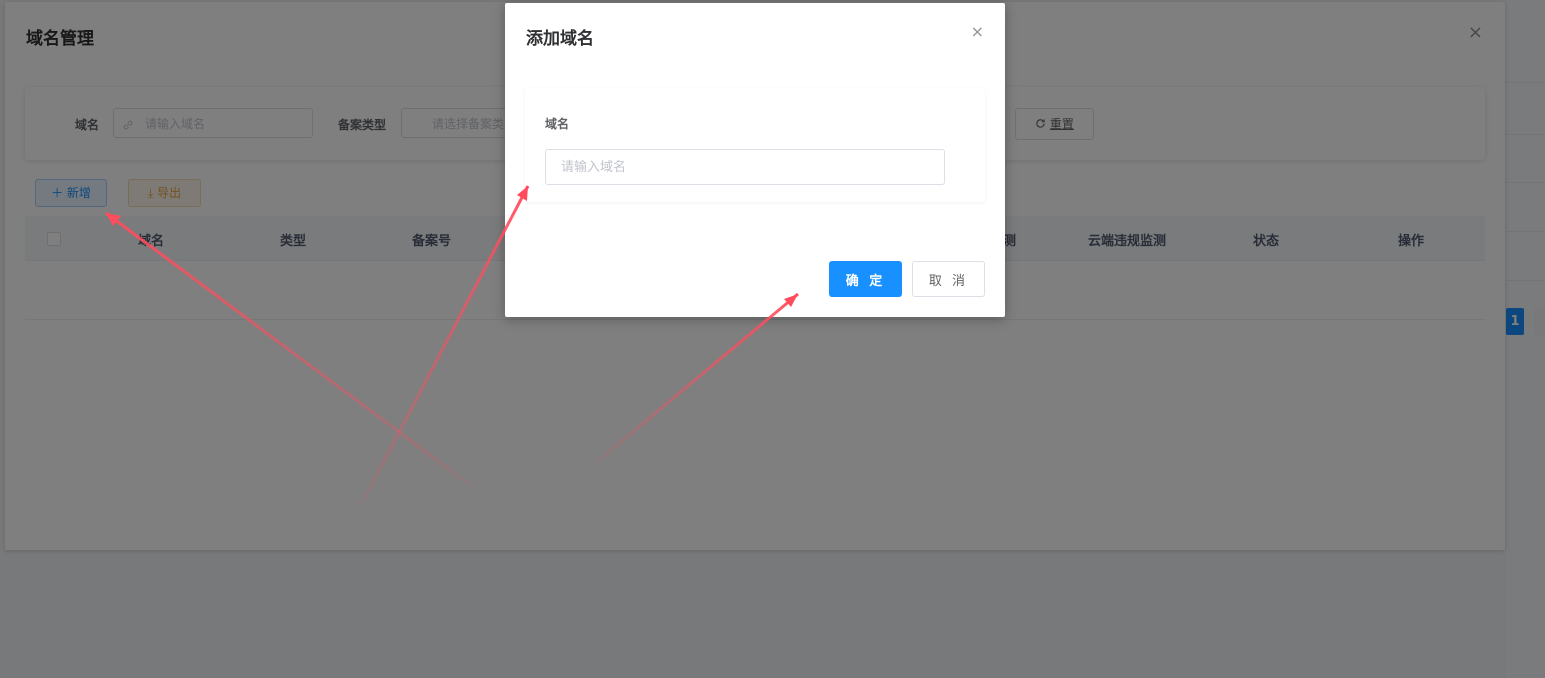 The image size is (1545, 678). Describe the element at coordinates (698, 377) in the screenshot. I see `arrow-to-confirm-button` at that location.